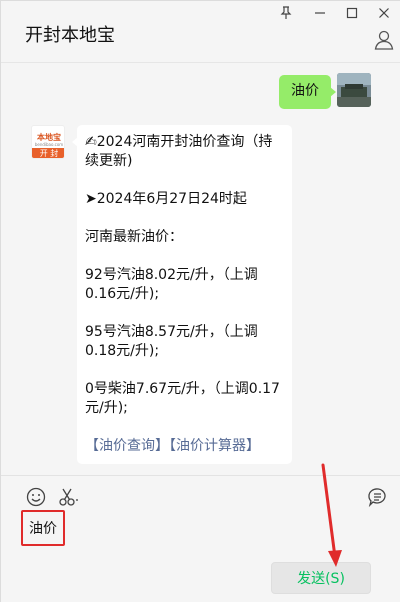  I want to click on chat-title: 开封本地宝, so click(70, 35).